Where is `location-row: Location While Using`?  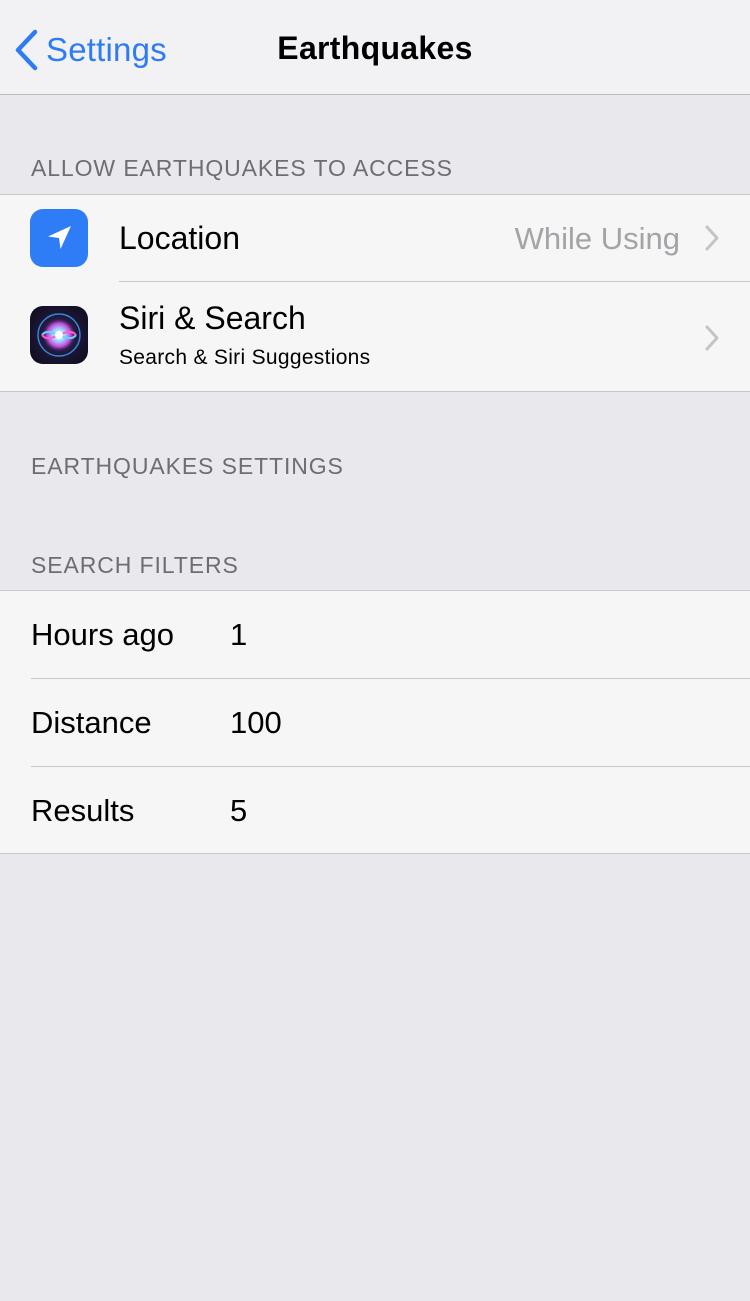 location-row: Location While Using is located at coordinates (375, 238).